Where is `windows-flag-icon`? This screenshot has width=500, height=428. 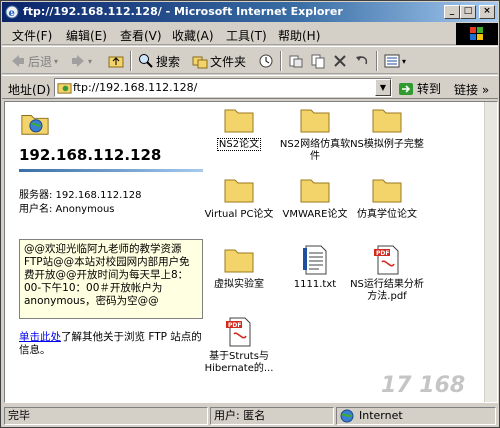 windows-flag-icon is located at coordinates (476, 33).